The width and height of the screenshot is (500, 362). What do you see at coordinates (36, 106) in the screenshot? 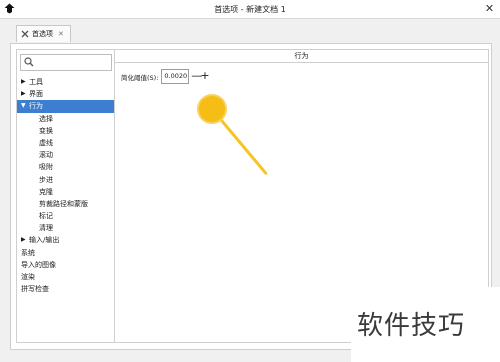
I see `sidebar-item-label: 行为` at bounding box center [36, 106].